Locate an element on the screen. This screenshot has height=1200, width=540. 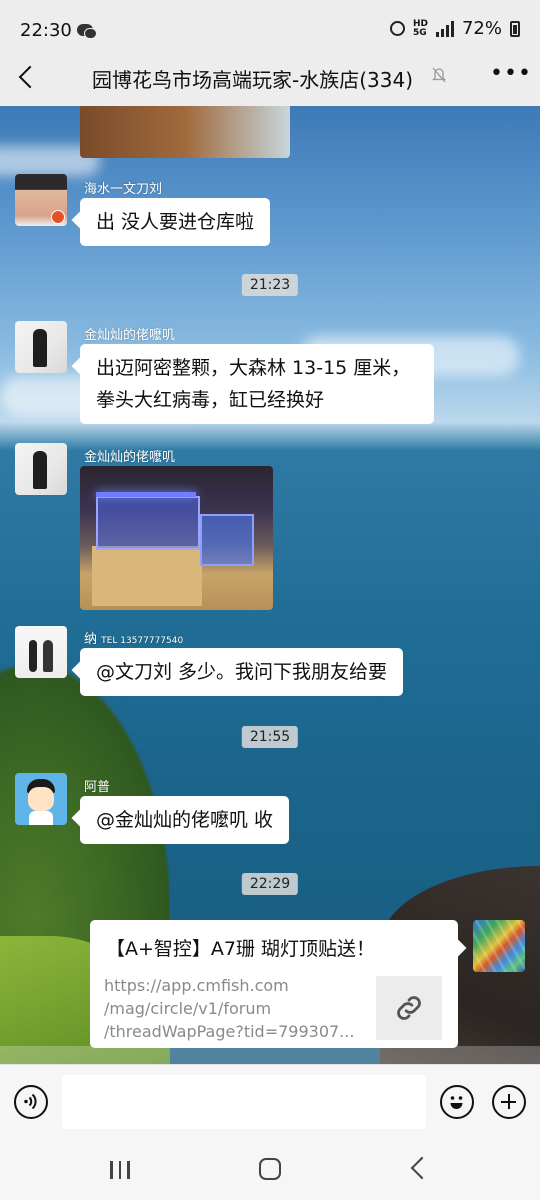
previous-image-message is located at coordinates (185, 132).